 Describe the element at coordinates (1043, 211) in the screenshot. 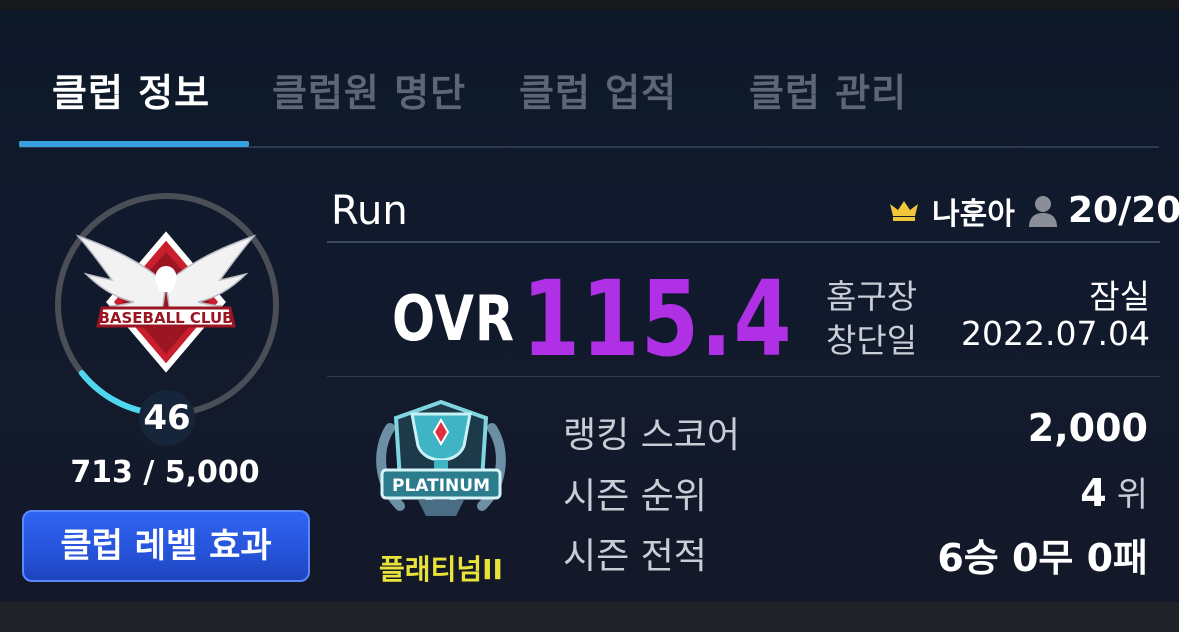

I see `member-icon` at that location.